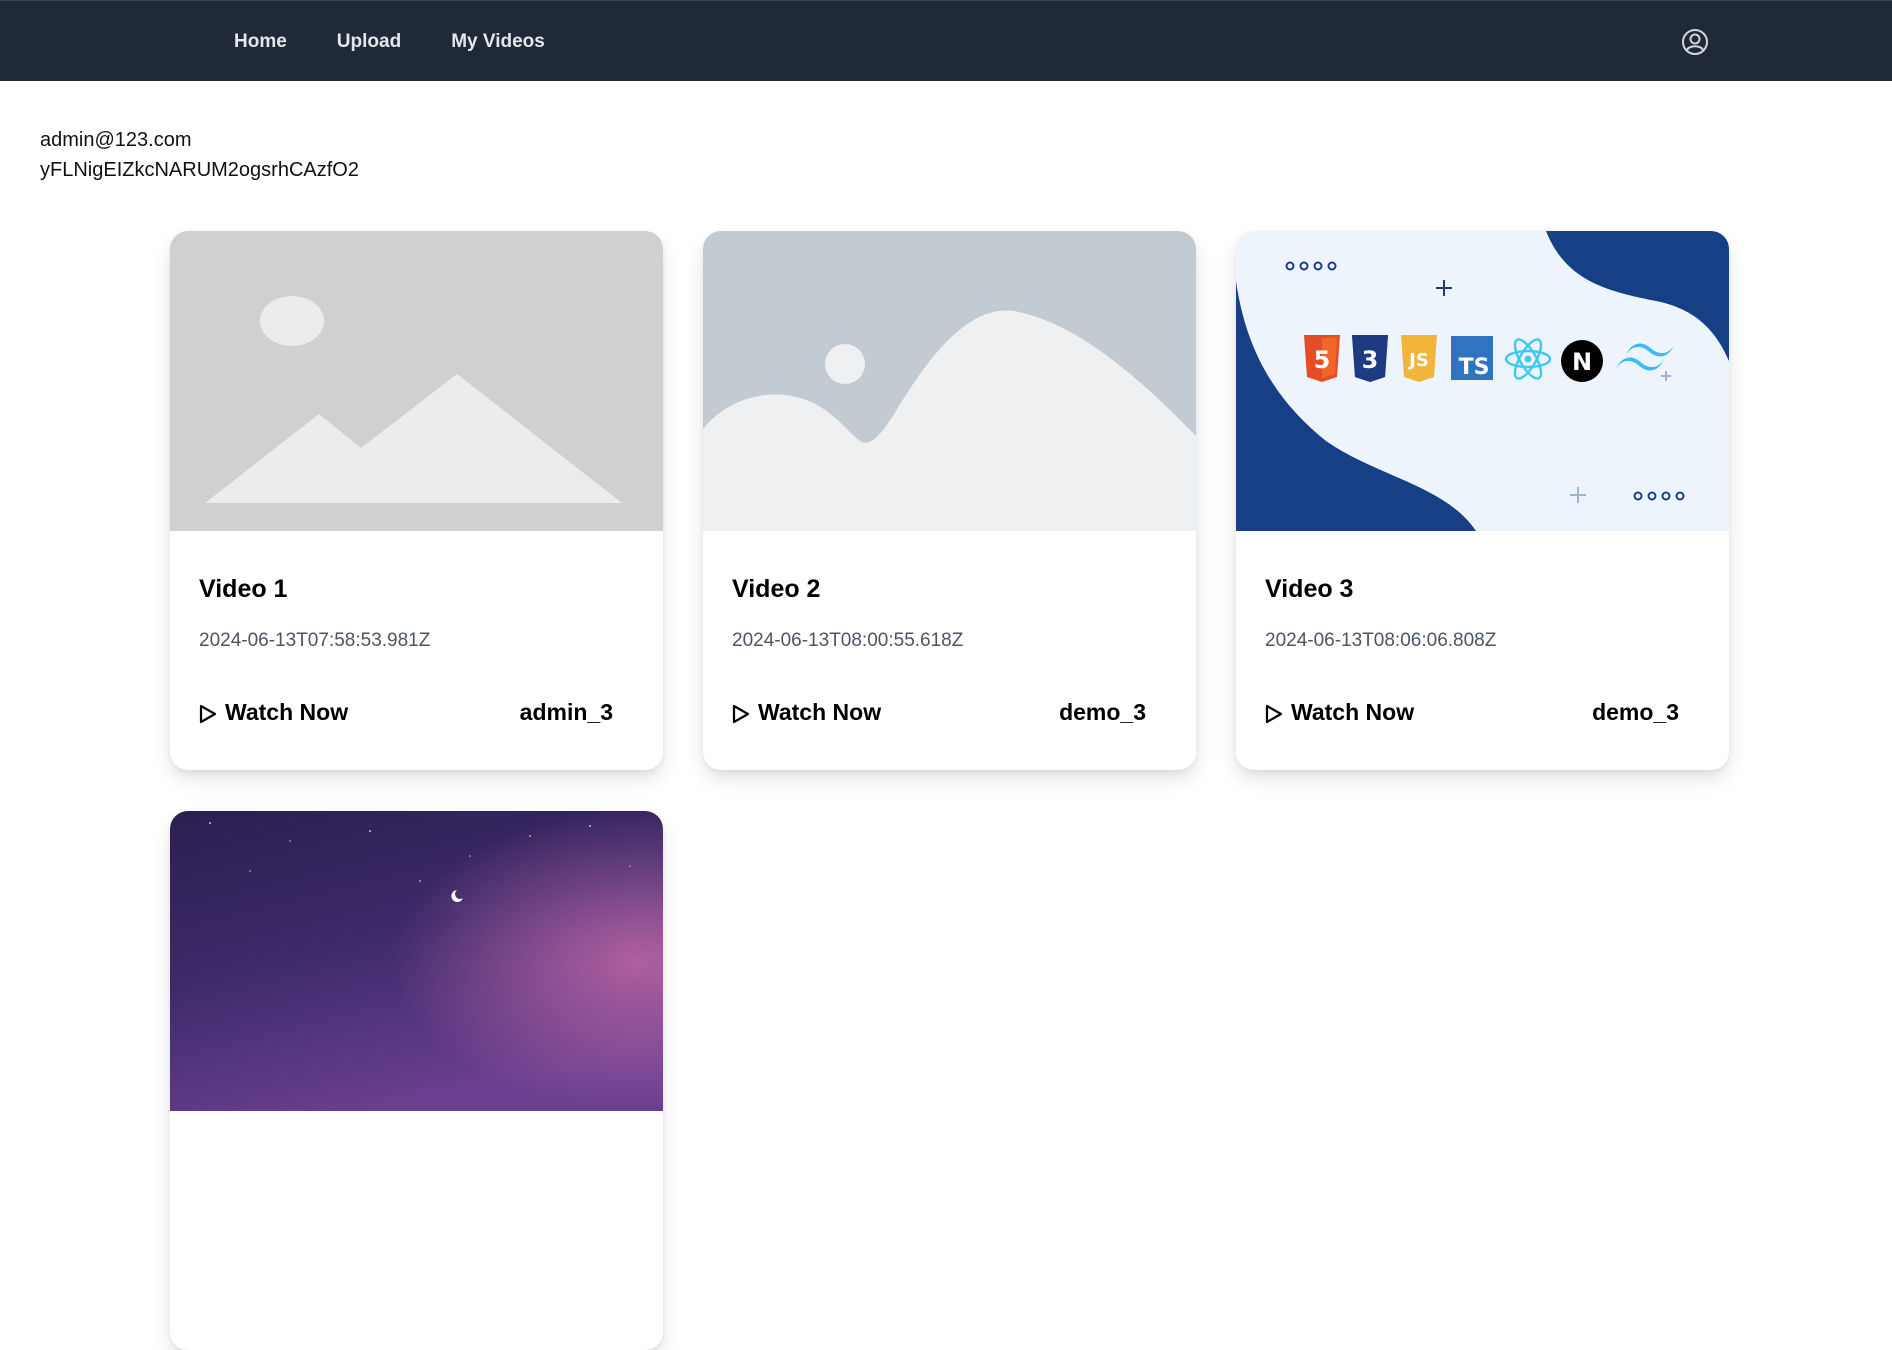 The image size is (1892, 1350). Describe the element at coordinates (199, 170) in the screenshot. I see `user-uid: yFLNigEIZkcNARUM2ogsrhCAzfO2` at that location.